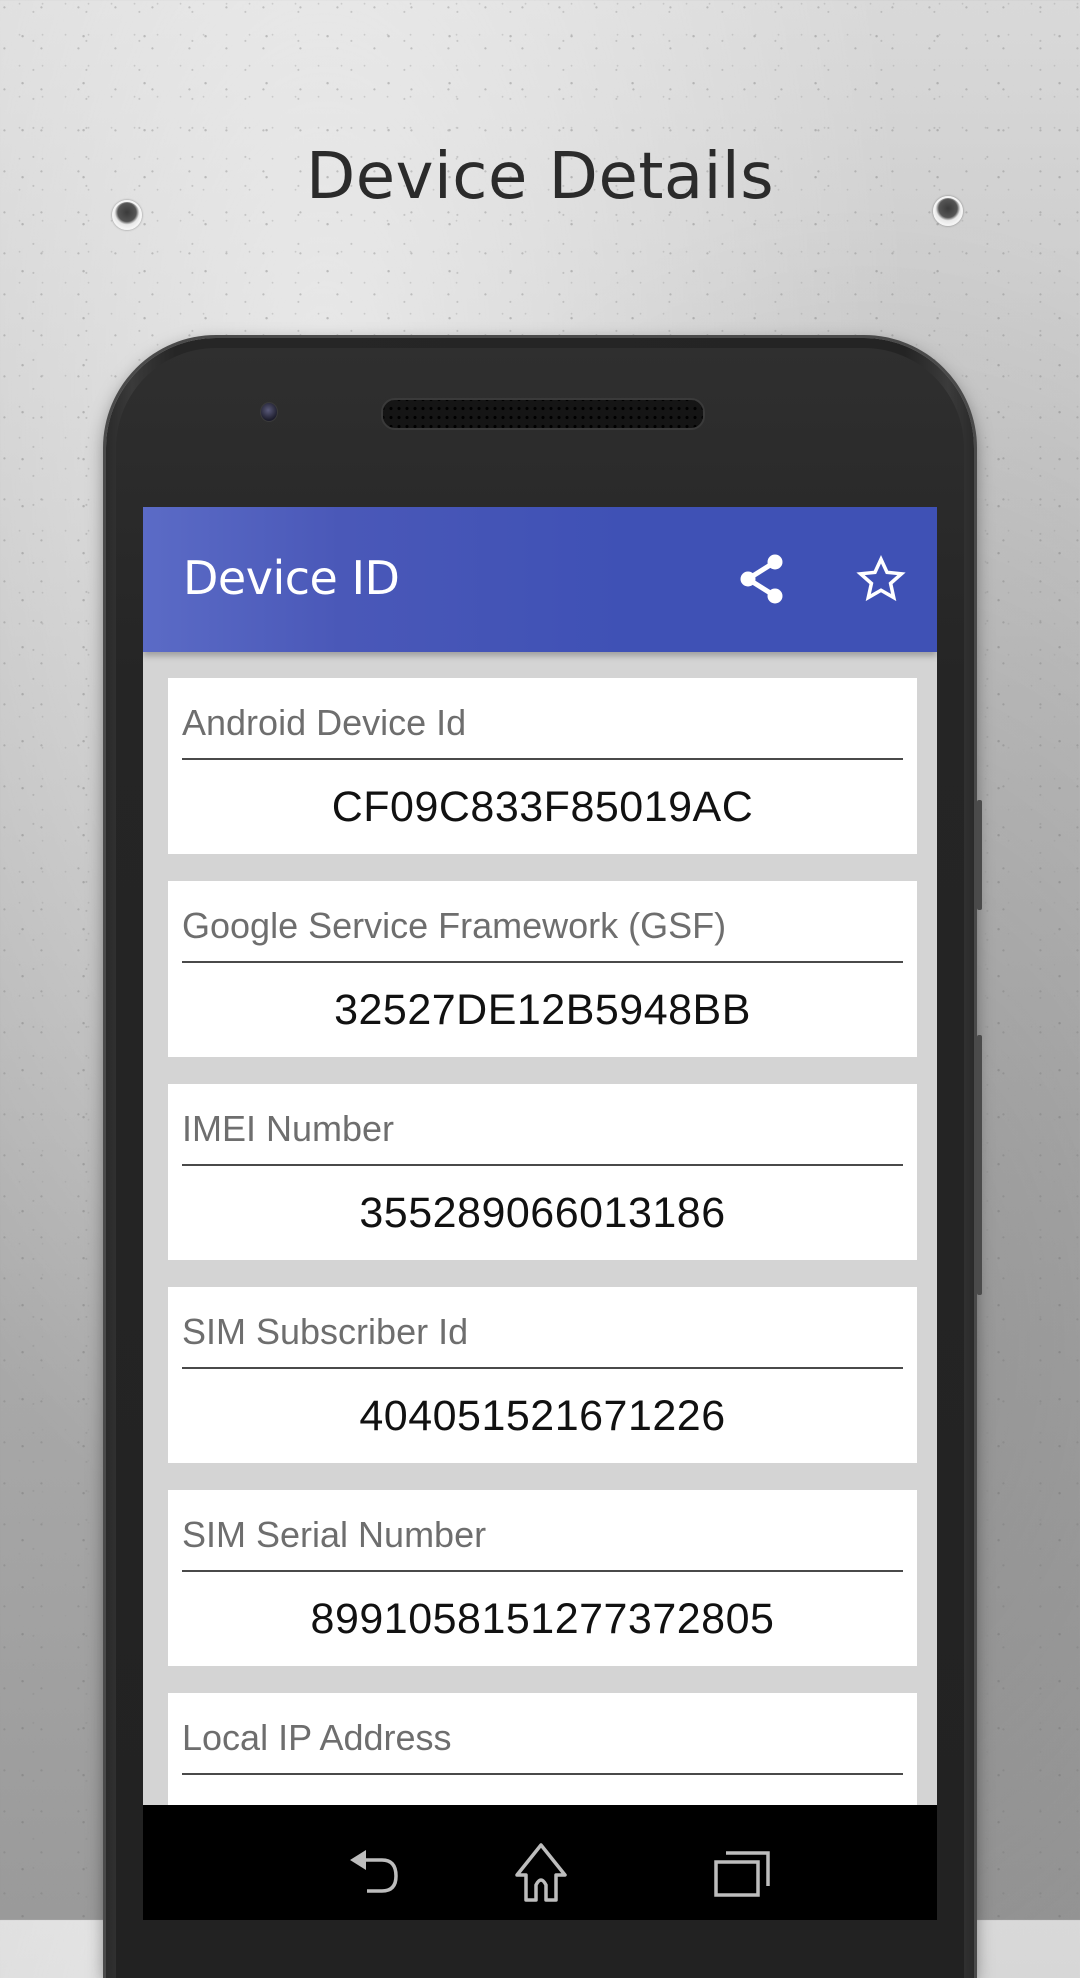 This screenshot has width=1080, height=1978. Describe the element at coordinates (325, 1331) in the screenshot. I see `card-label: SIM Subscriber Id` at that location.